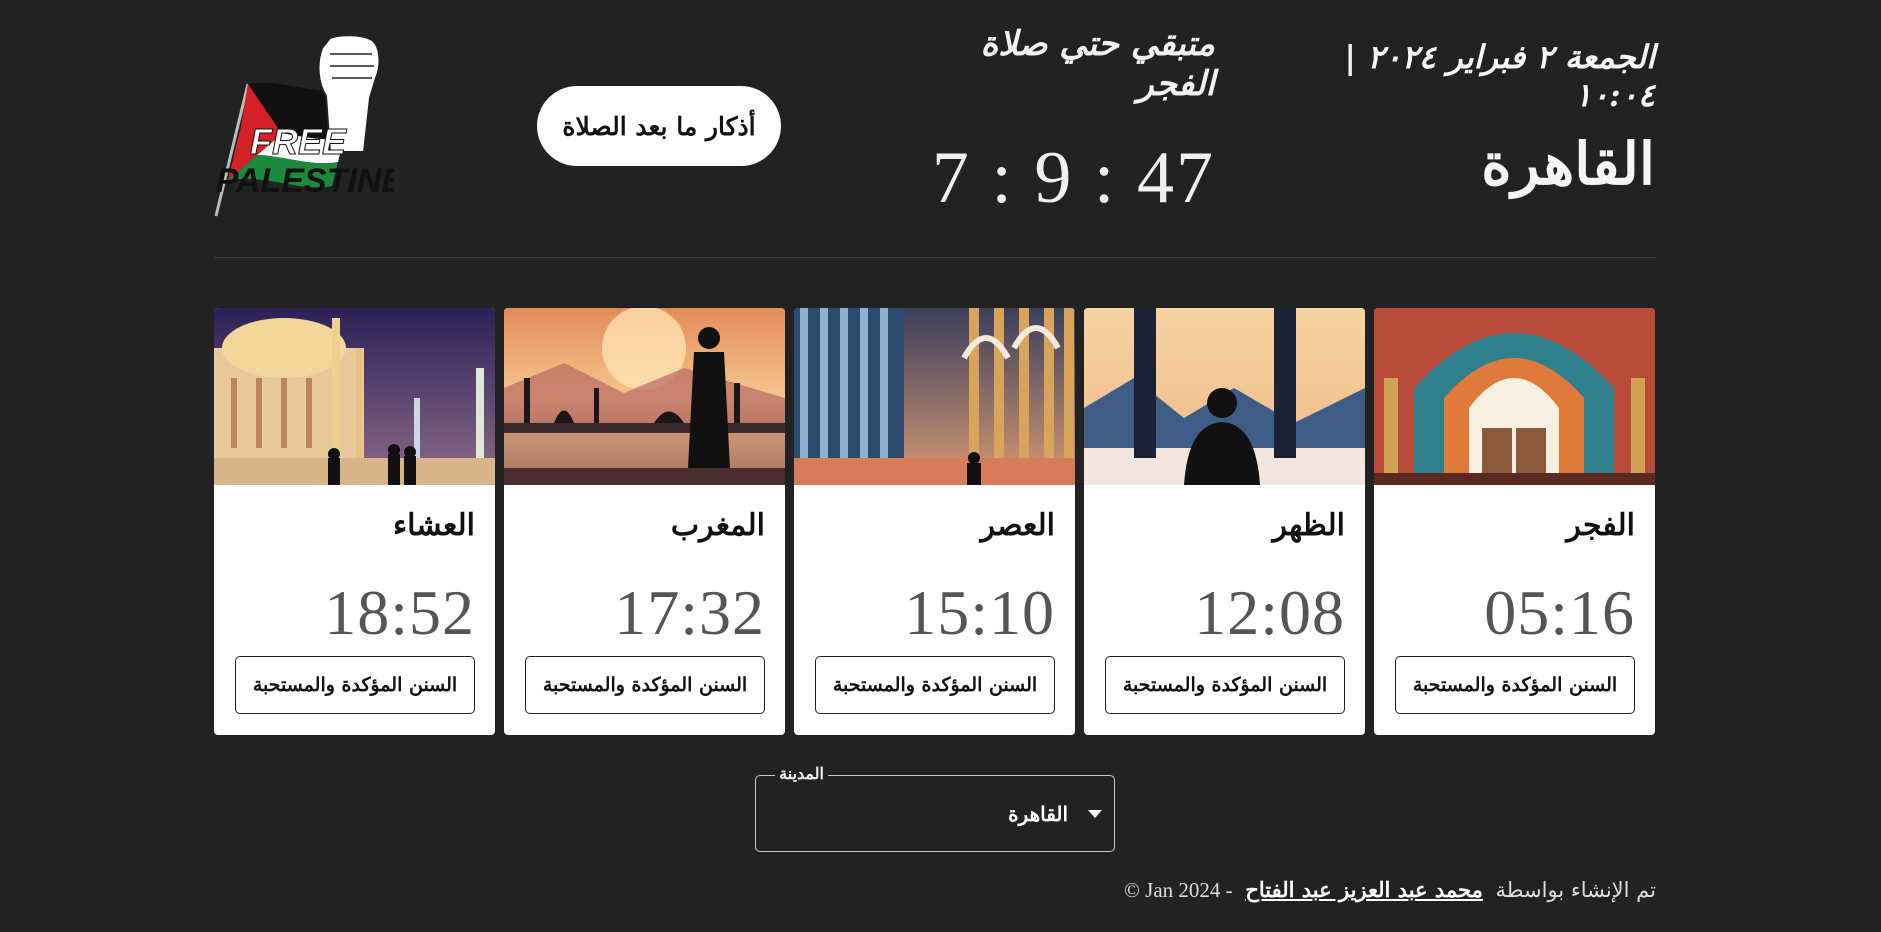  I want to click on prayer-card-isha: العشاء 18:52 السنن المؤكدة والمستحبة, so click(354, 521).